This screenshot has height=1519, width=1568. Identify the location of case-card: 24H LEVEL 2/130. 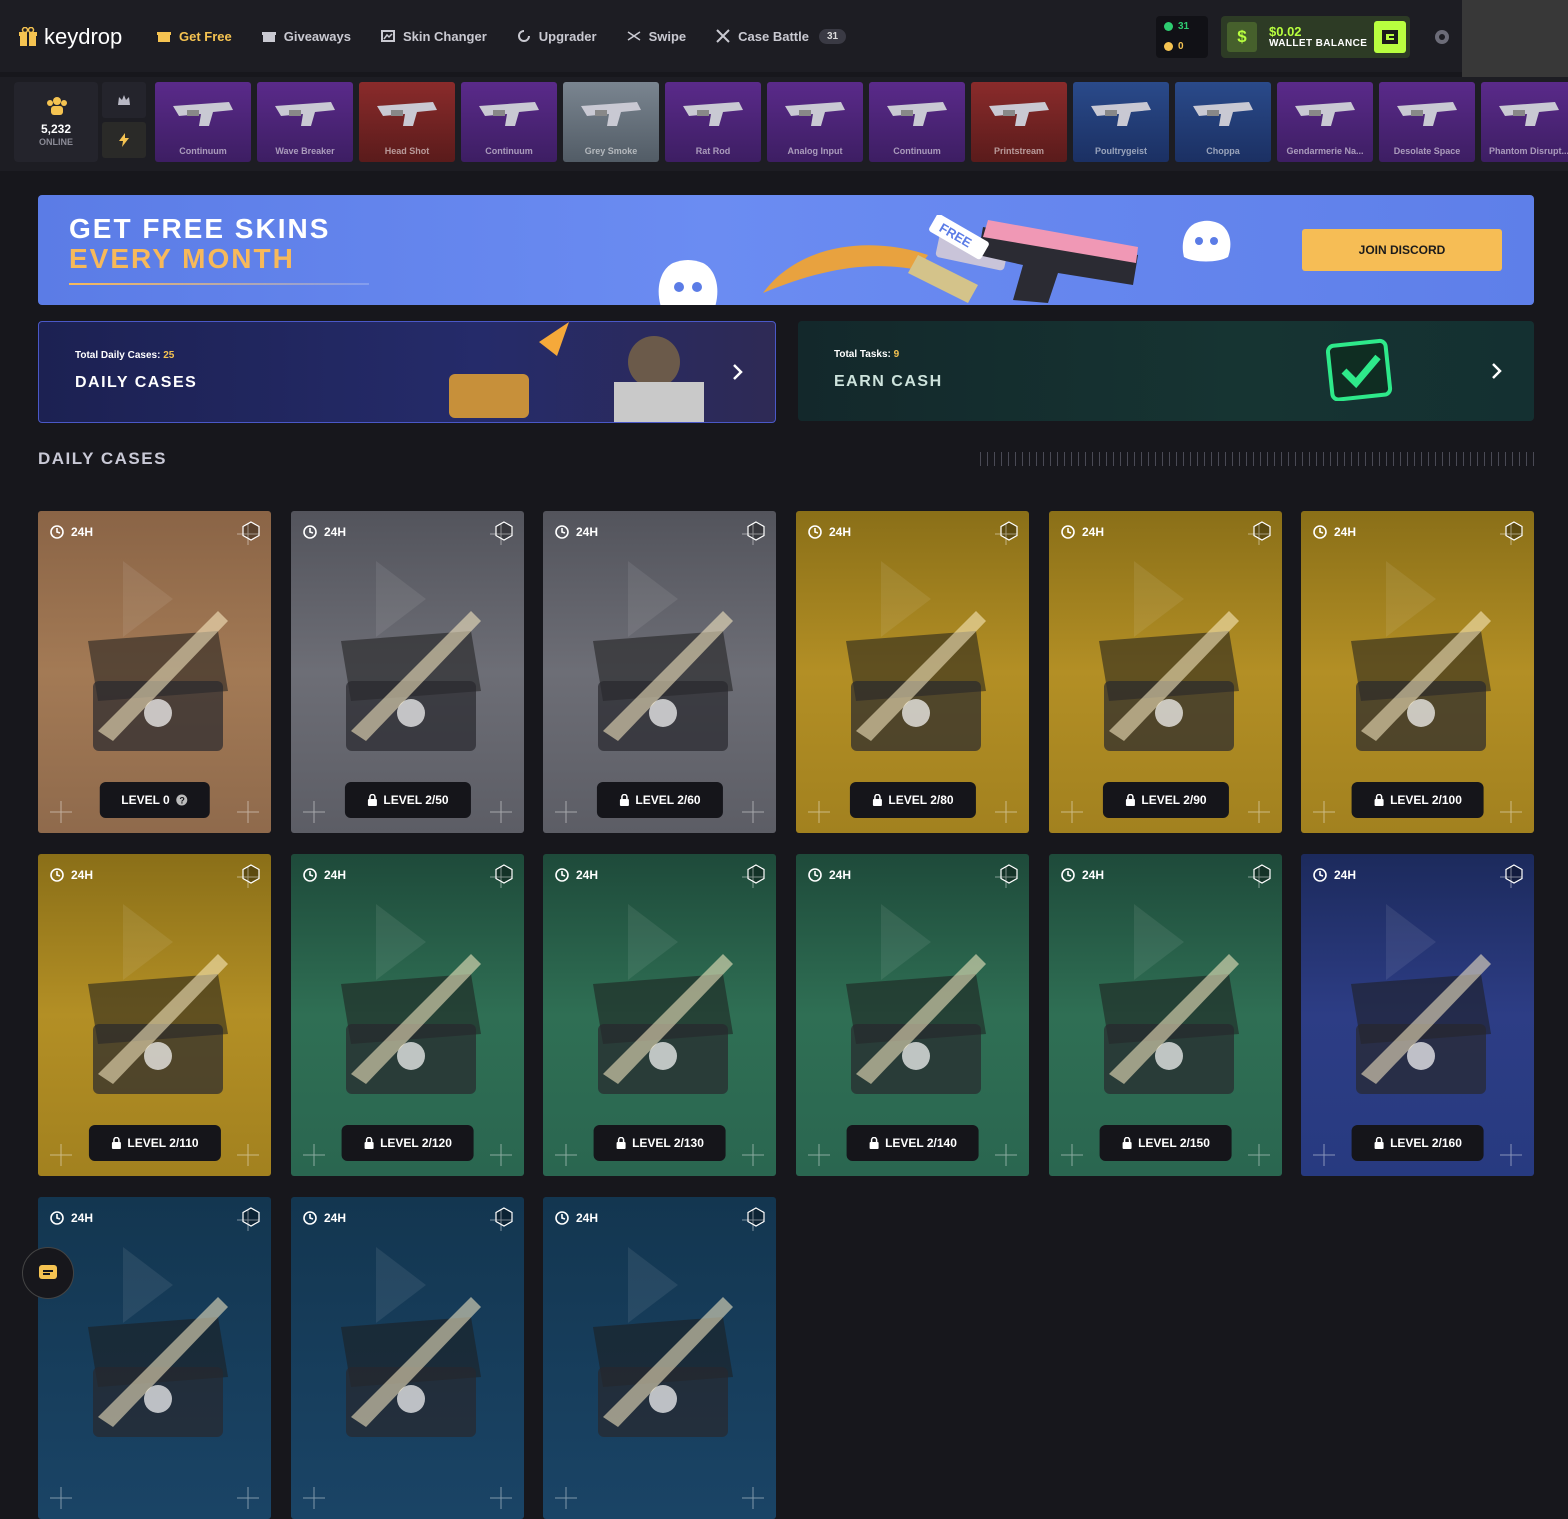
(659, 1015).